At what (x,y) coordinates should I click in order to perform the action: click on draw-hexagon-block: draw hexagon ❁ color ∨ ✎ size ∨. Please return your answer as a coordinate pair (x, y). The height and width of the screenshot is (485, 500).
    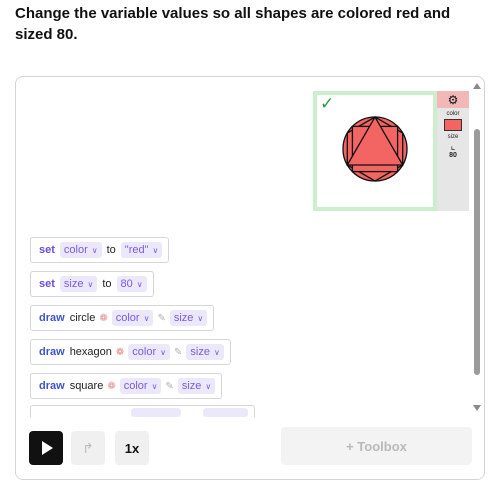
    Looking at the image, I should click on (130, 352).